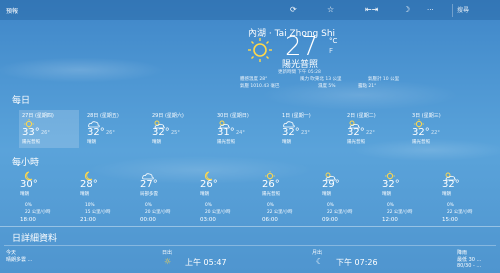 This screenshot has width=500, height=273. What do you see at coordinates (474, 10) in the screenshot?
I see `search-input: 搜尋` at bounding box center [474, 10].